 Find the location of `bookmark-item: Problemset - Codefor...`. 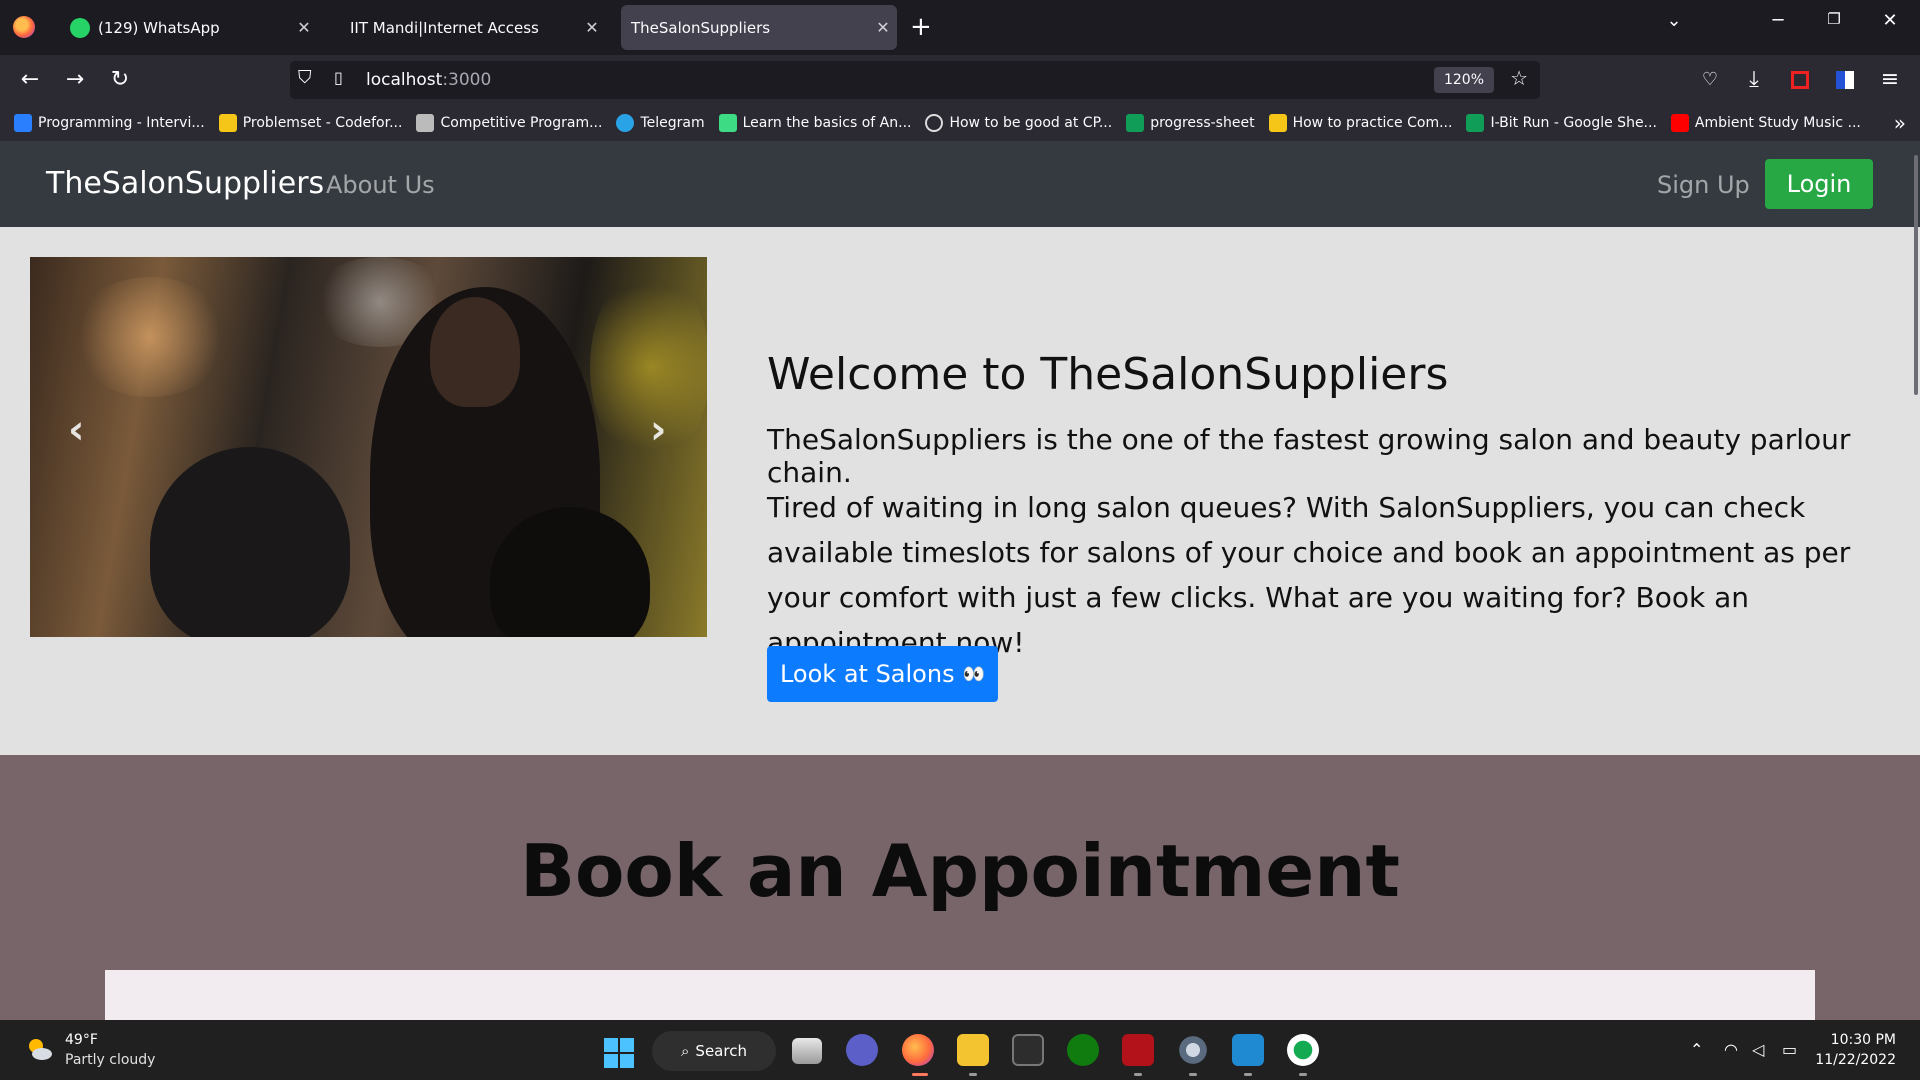

bookmark-item: Problemset - Codefor... is located at coordinates (310, 123).